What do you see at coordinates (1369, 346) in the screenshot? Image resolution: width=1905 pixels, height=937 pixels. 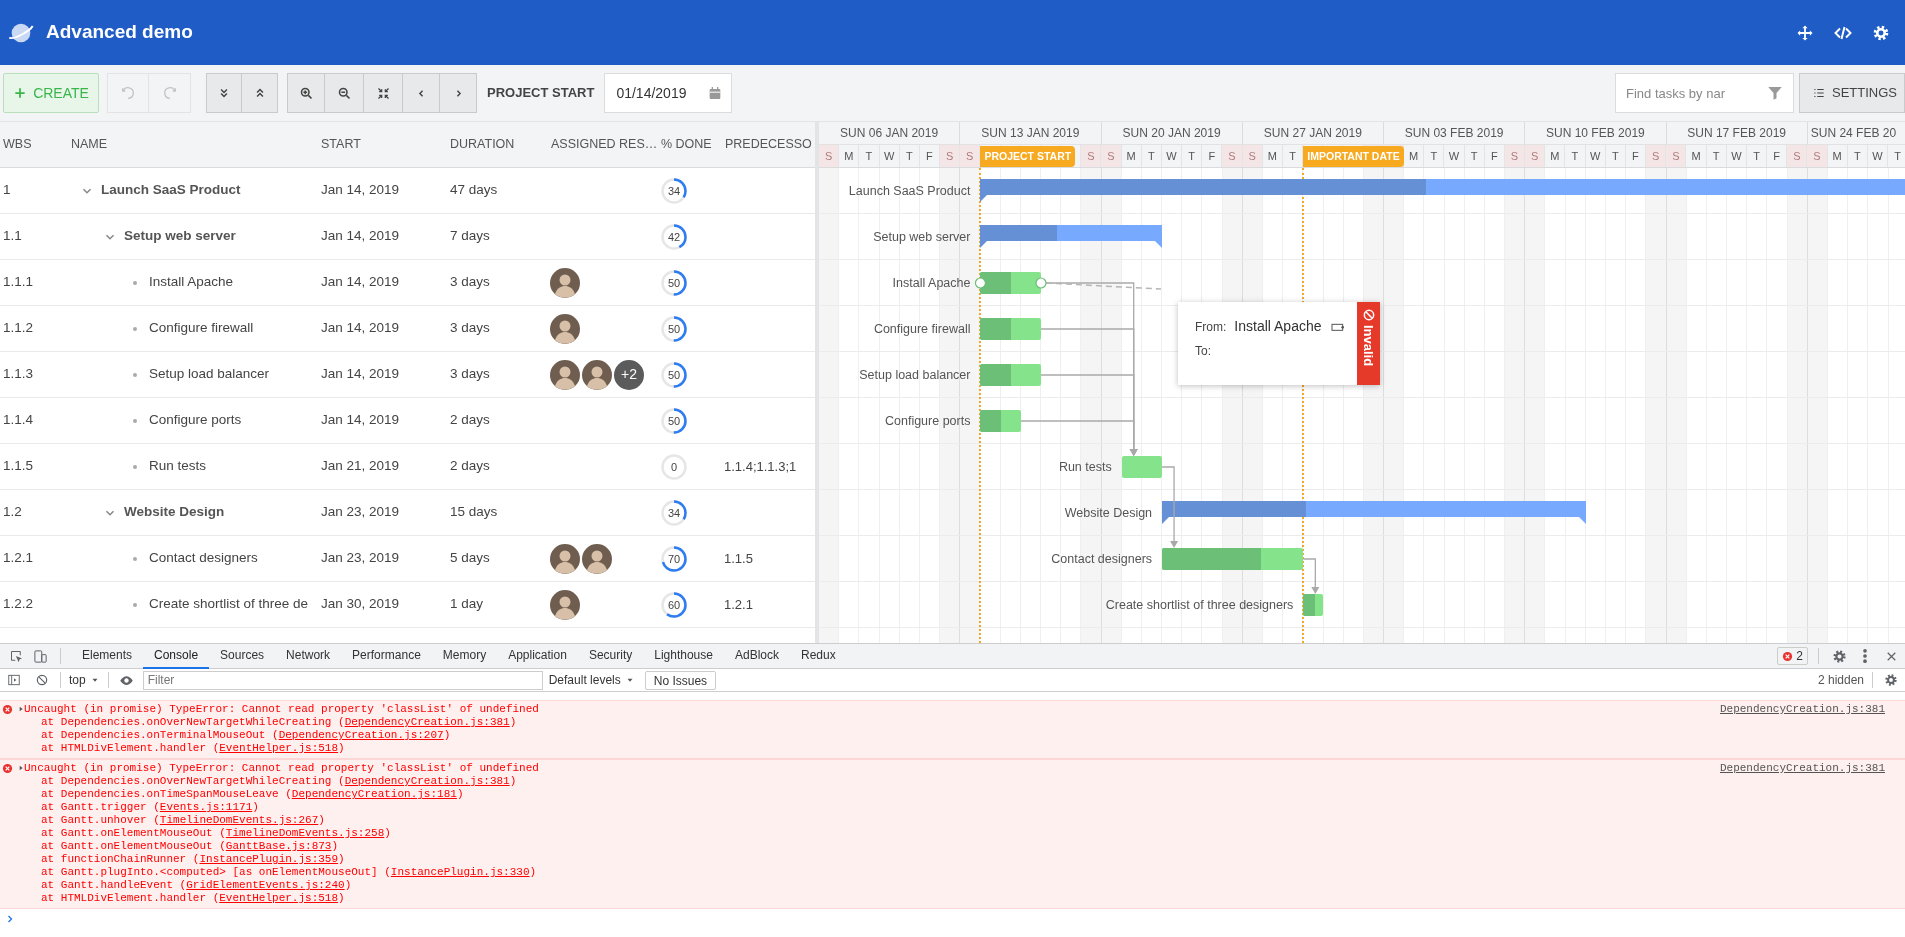 I see `invalid-status: Invalid` at bounding box center [1369, 346].